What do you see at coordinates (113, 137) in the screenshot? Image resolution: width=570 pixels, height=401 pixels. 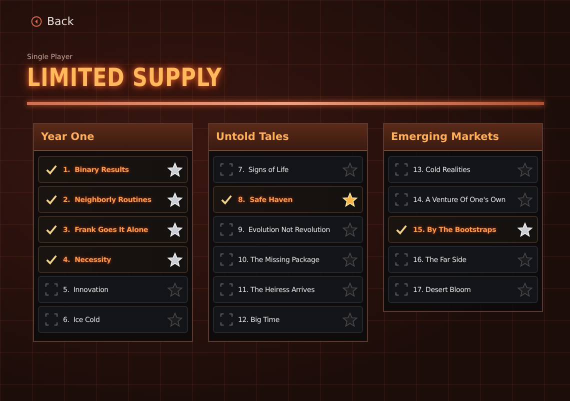 I see `chapter-title: Year One` at bounding box center [113, 137].